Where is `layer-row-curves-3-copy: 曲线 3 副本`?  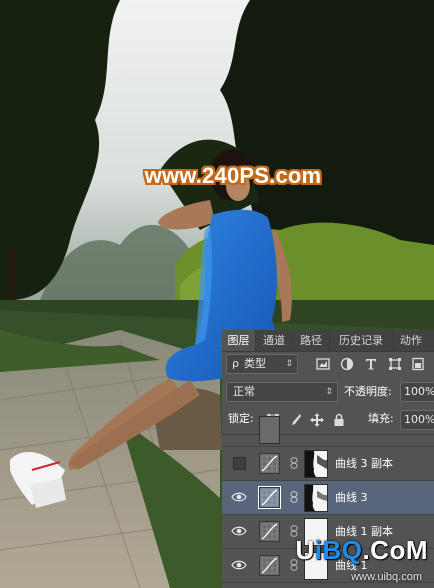
layer-row-curves-3-copy: 曲线 3 副本 is located at coordinates (328, 464).